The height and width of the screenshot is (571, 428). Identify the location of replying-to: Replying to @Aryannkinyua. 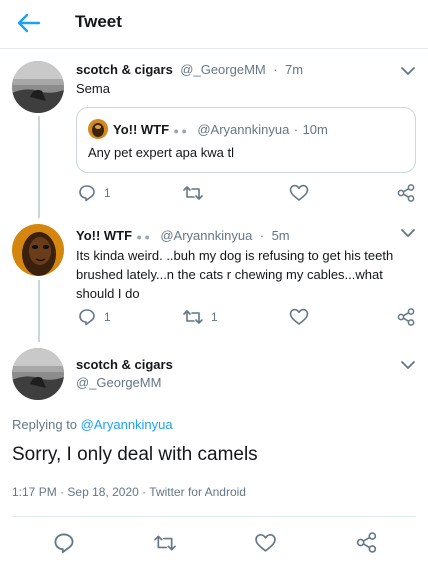
(92, 424).